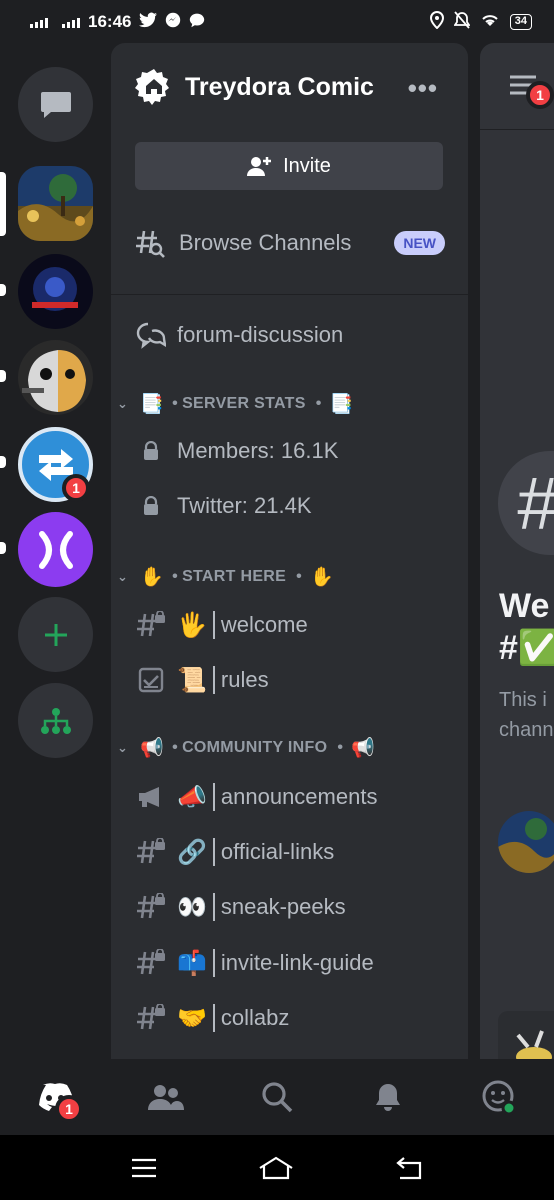 The height and width of the screenshot is (1200, 554). I want to click on back-icon, so click(409, 1168).